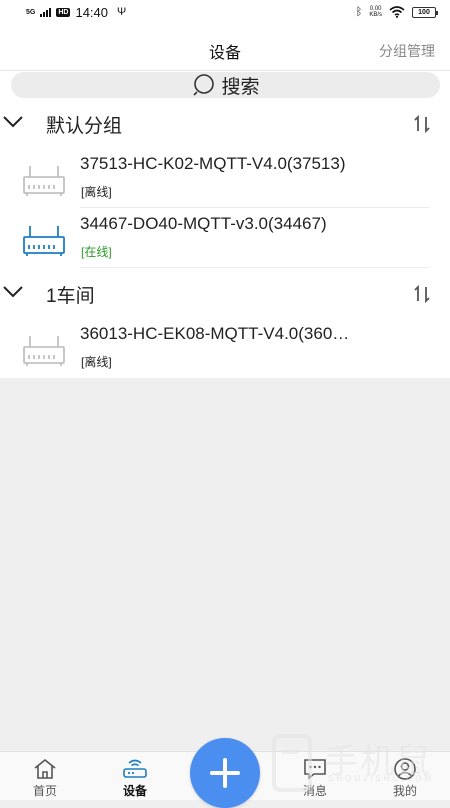 The height and width of the screenshot is (808, 450). I want to click on network-speed: 0.00 KB/s, so click(375, 12).